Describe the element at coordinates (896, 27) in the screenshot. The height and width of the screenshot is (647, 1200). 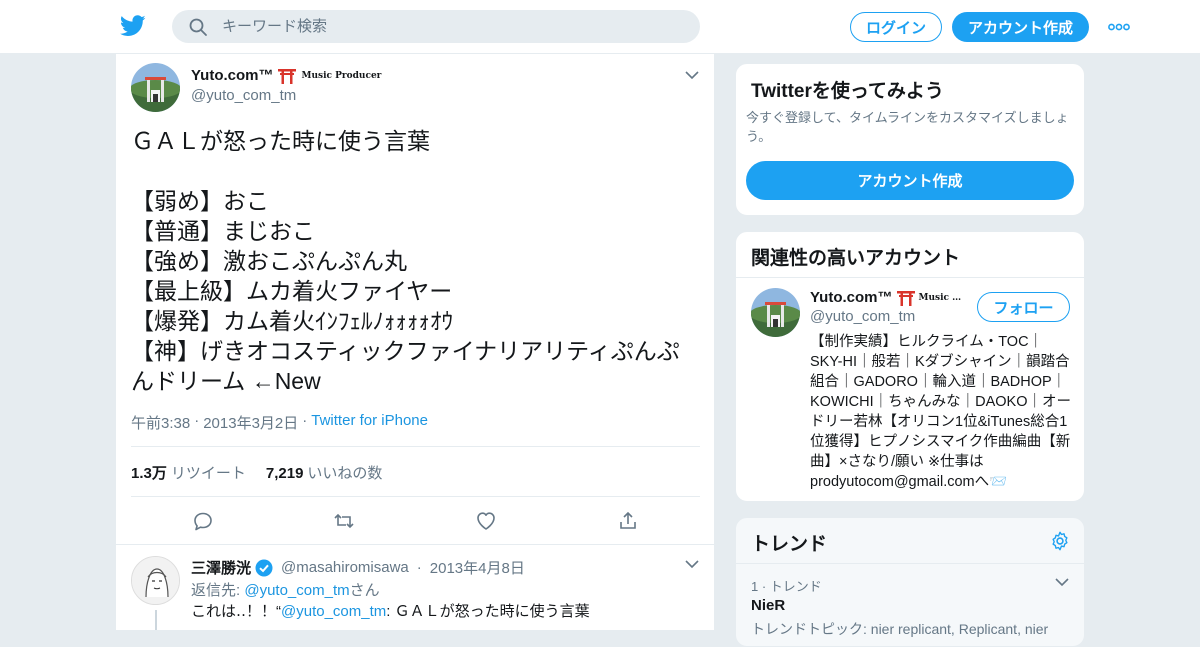
I see `login-button: ログイン` at that location.